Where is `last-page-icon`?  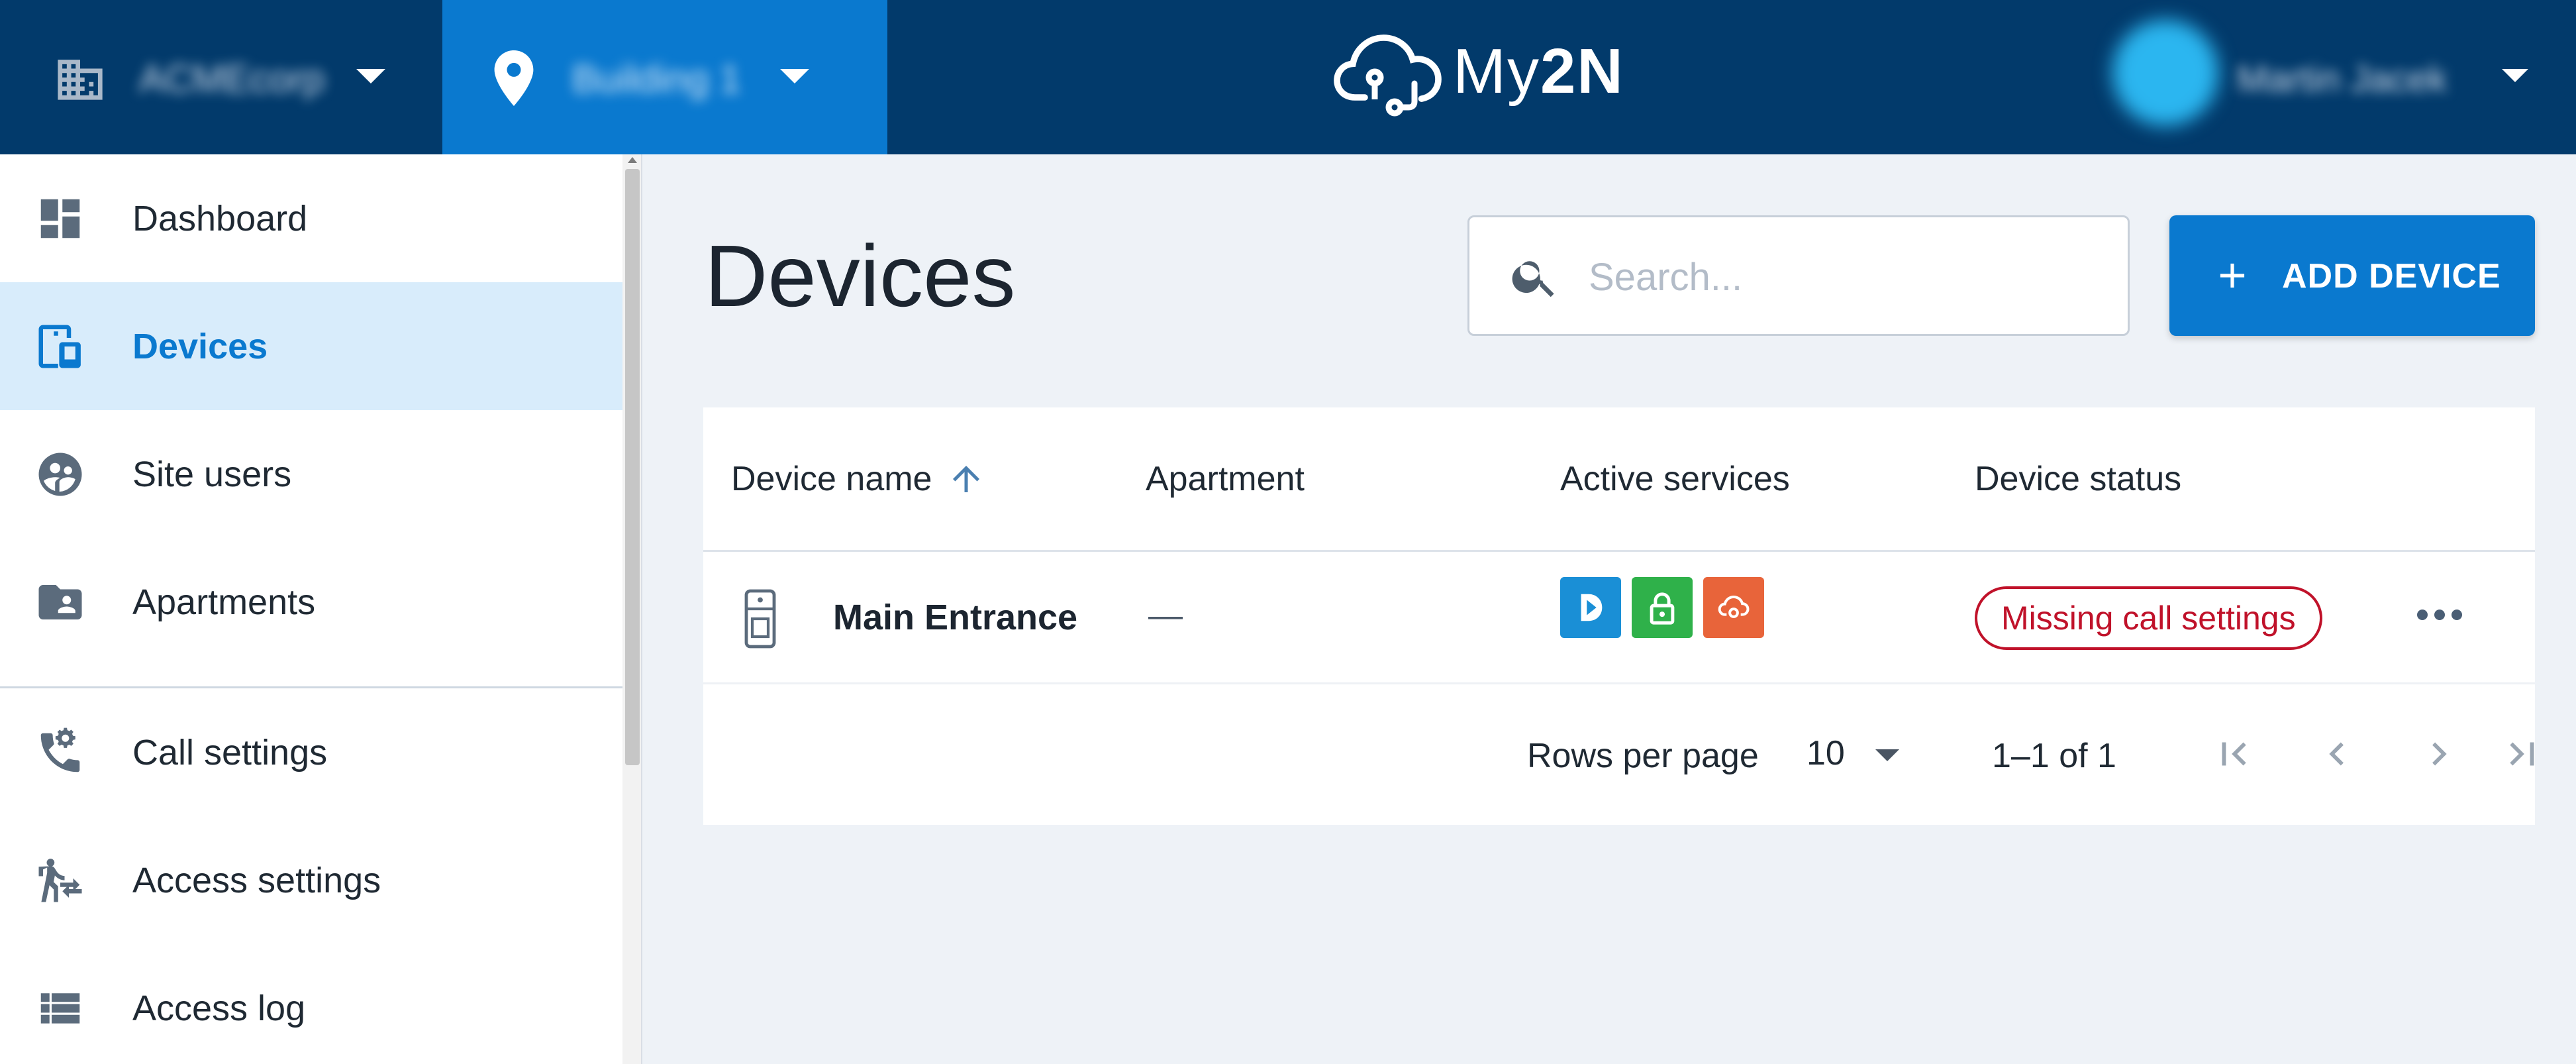
last-page-icon is located at coordinates (2522, 754).